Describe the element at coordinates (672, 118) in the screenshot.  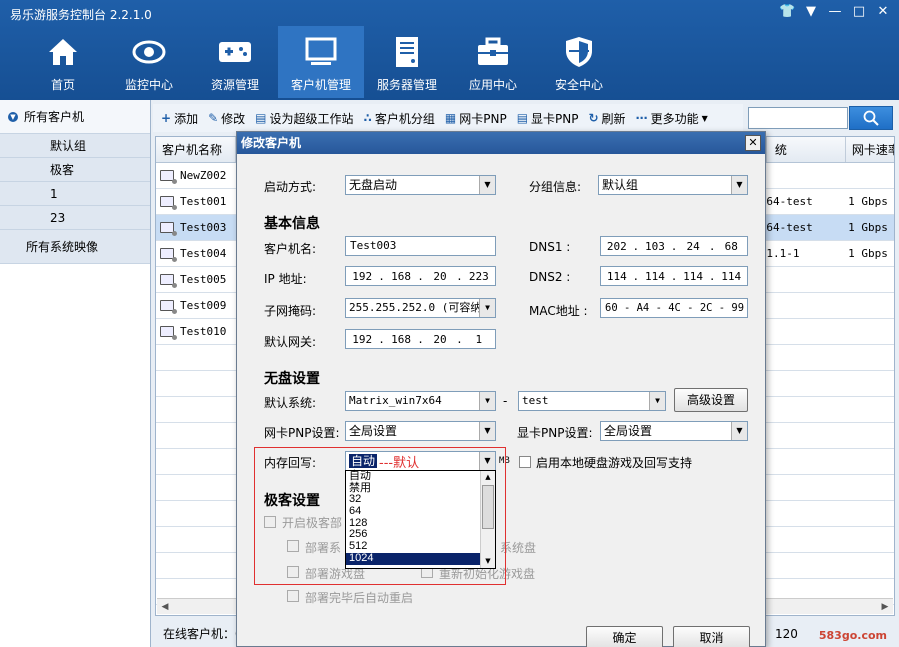
I see `more-functions-button: ⋯ 更多功能 ▼` at that location.